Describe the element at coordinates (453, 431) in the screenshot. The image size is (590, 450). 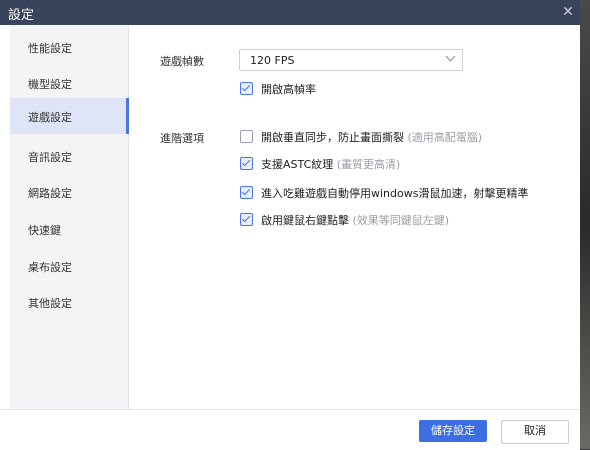
I see `save-button: 儲存設定` at that location.